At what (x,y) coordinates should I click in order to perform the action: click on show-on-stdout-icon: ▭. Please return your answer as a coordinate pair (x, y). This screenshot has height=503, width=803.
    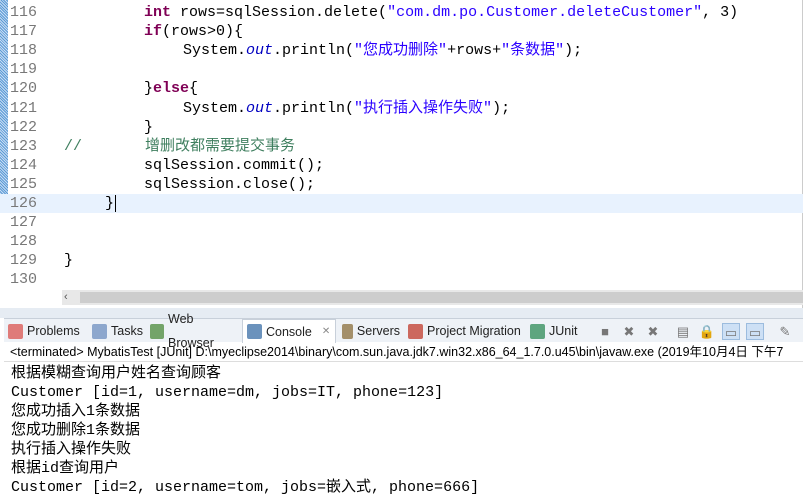
    Looking at the image, I should click on (731, 331).